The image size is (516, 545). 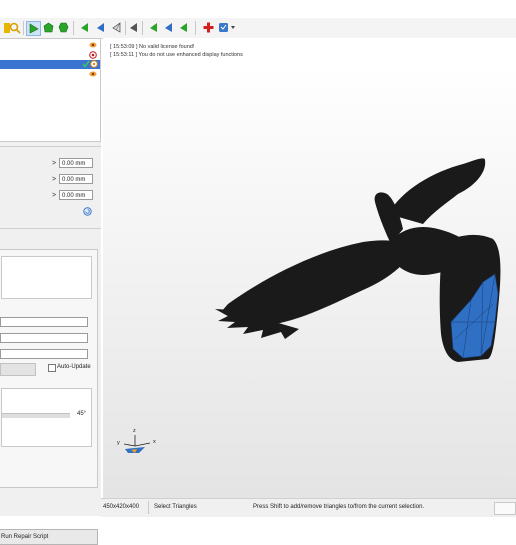 What do you see at coordinates (116, 27) in the screenshot?
I see `wireframe-triangle-icon` at bounding box center [116, 27].